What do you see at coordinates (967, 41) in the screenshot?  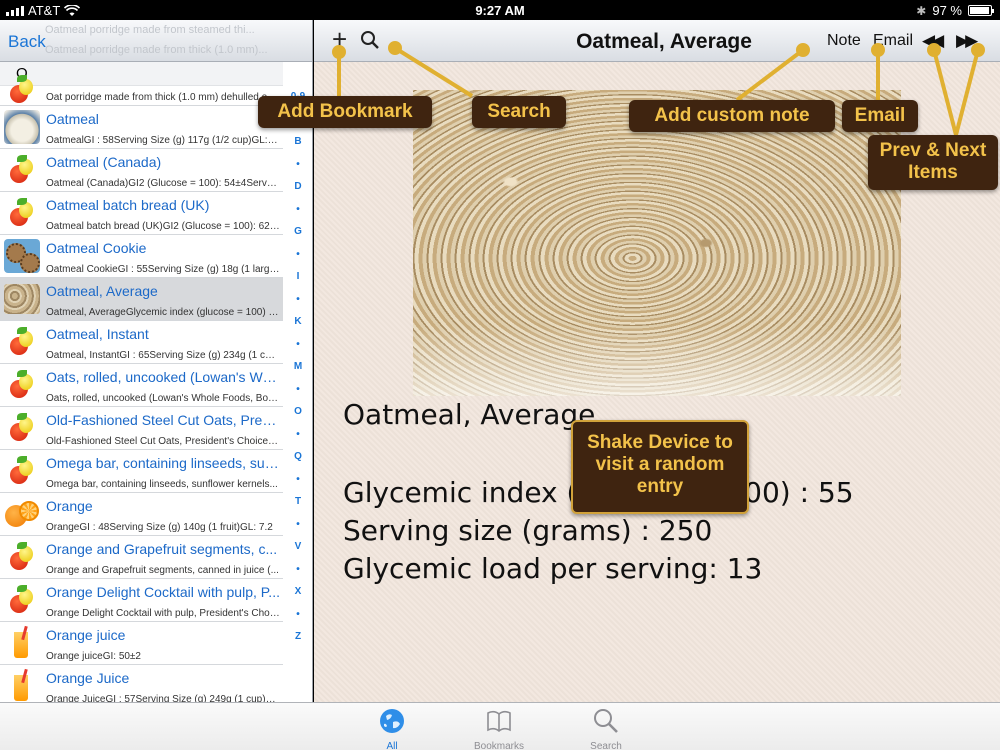 I see `next-button: ▶▶` at bounding box center [967, 41].